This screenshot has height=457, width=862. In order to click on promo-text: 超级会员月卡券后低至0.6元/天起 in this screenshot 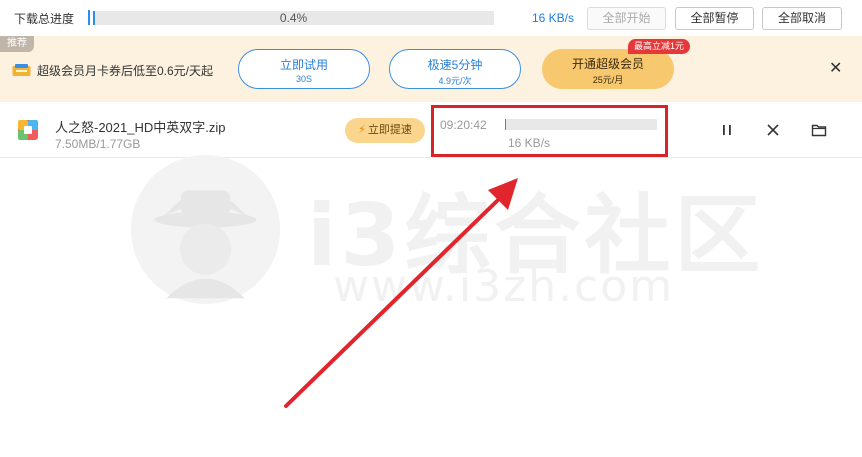, I will do `click(125, 71)`.